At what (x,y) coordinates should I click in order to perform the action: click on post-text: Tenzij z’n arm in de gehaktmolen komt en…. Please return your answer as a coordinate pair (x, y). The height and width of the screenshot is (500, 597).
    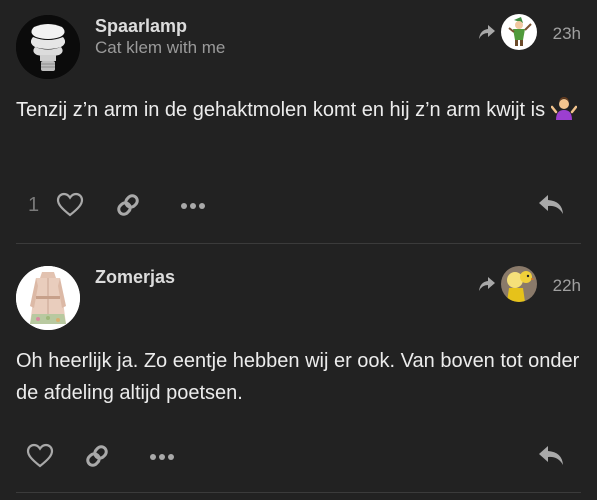
    Looking at the image, I should click on (281, 110).